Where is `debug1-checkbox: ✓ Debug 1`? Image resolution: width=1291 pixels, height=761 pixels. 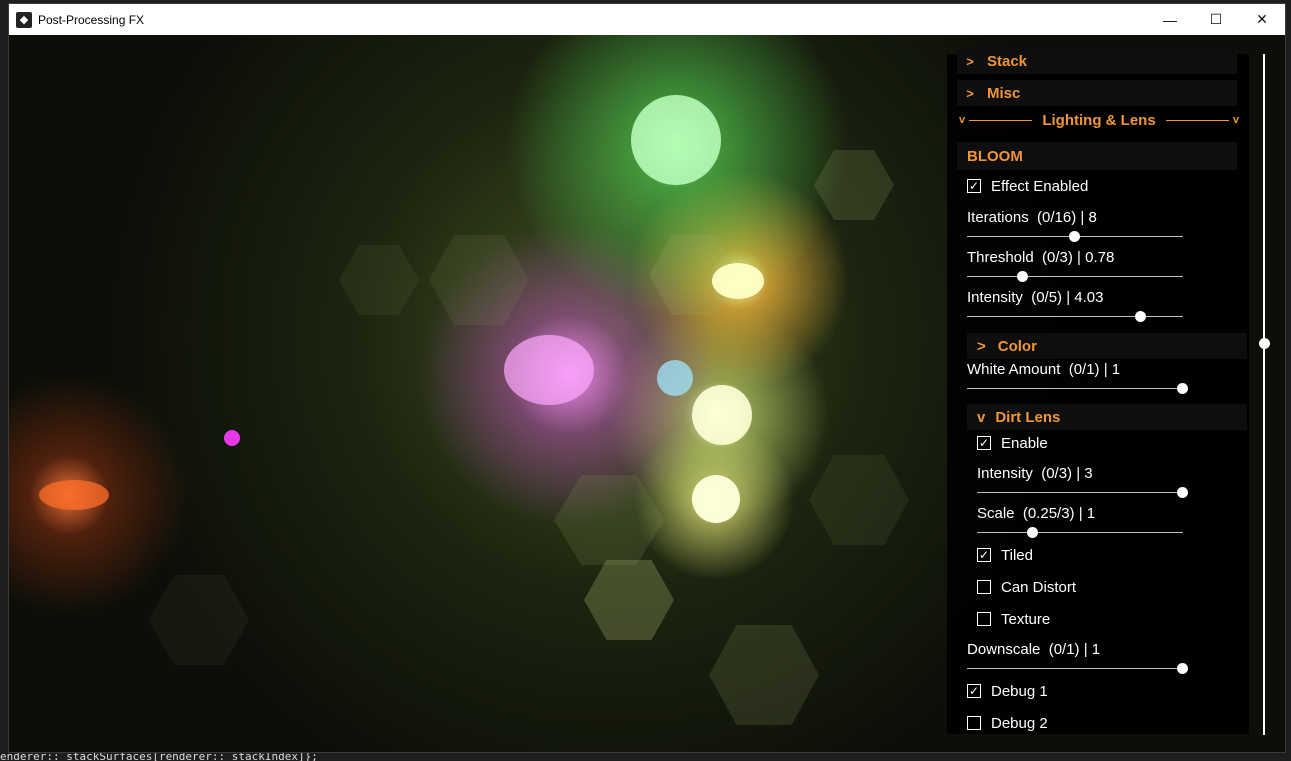
debug1-checkbox: ✓ Debug 1 is located at coordinates (1007, 691).